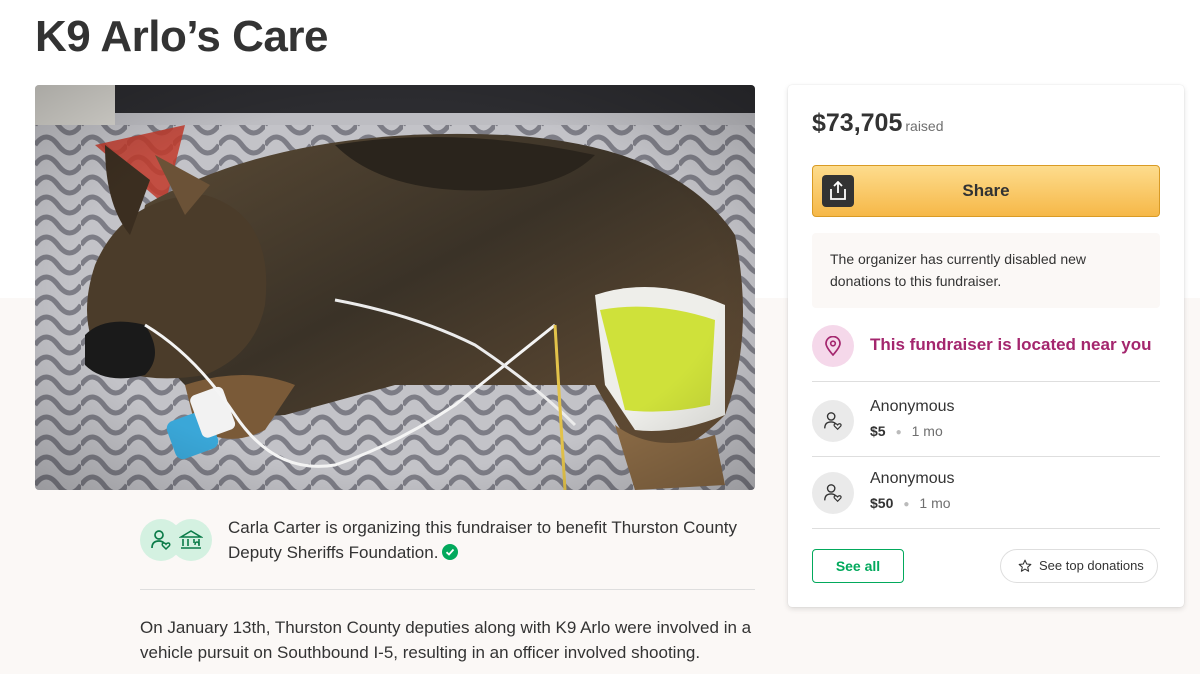  I want to click on location-banner: This fundraiser is located near you, so click(986, 346).